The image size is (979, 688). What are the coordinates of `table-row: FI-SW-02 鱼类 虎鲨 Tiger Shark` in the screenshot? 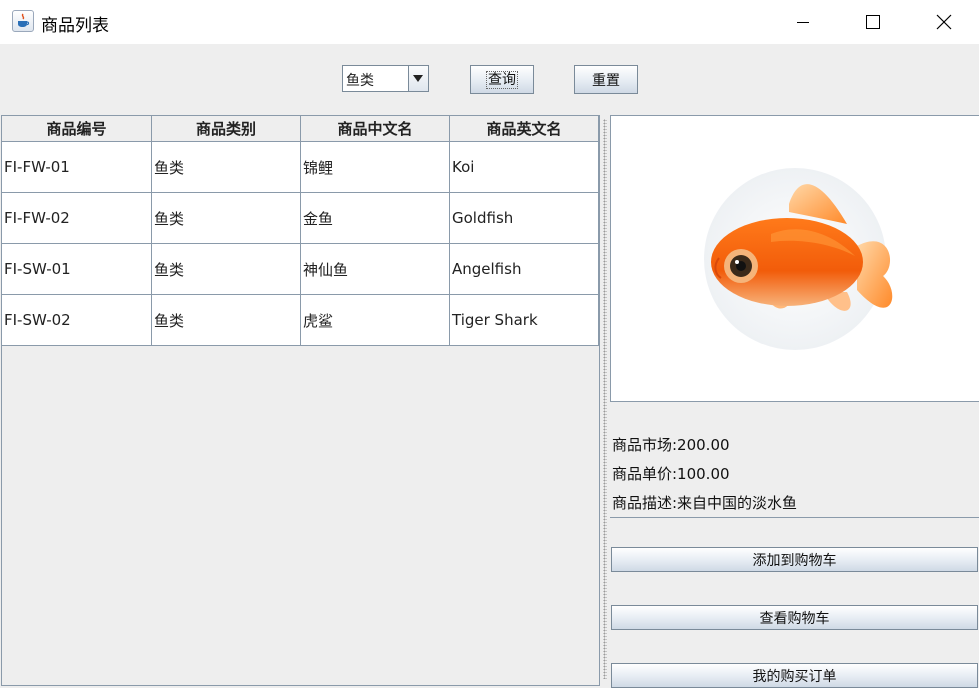 It's located at (300, 320).